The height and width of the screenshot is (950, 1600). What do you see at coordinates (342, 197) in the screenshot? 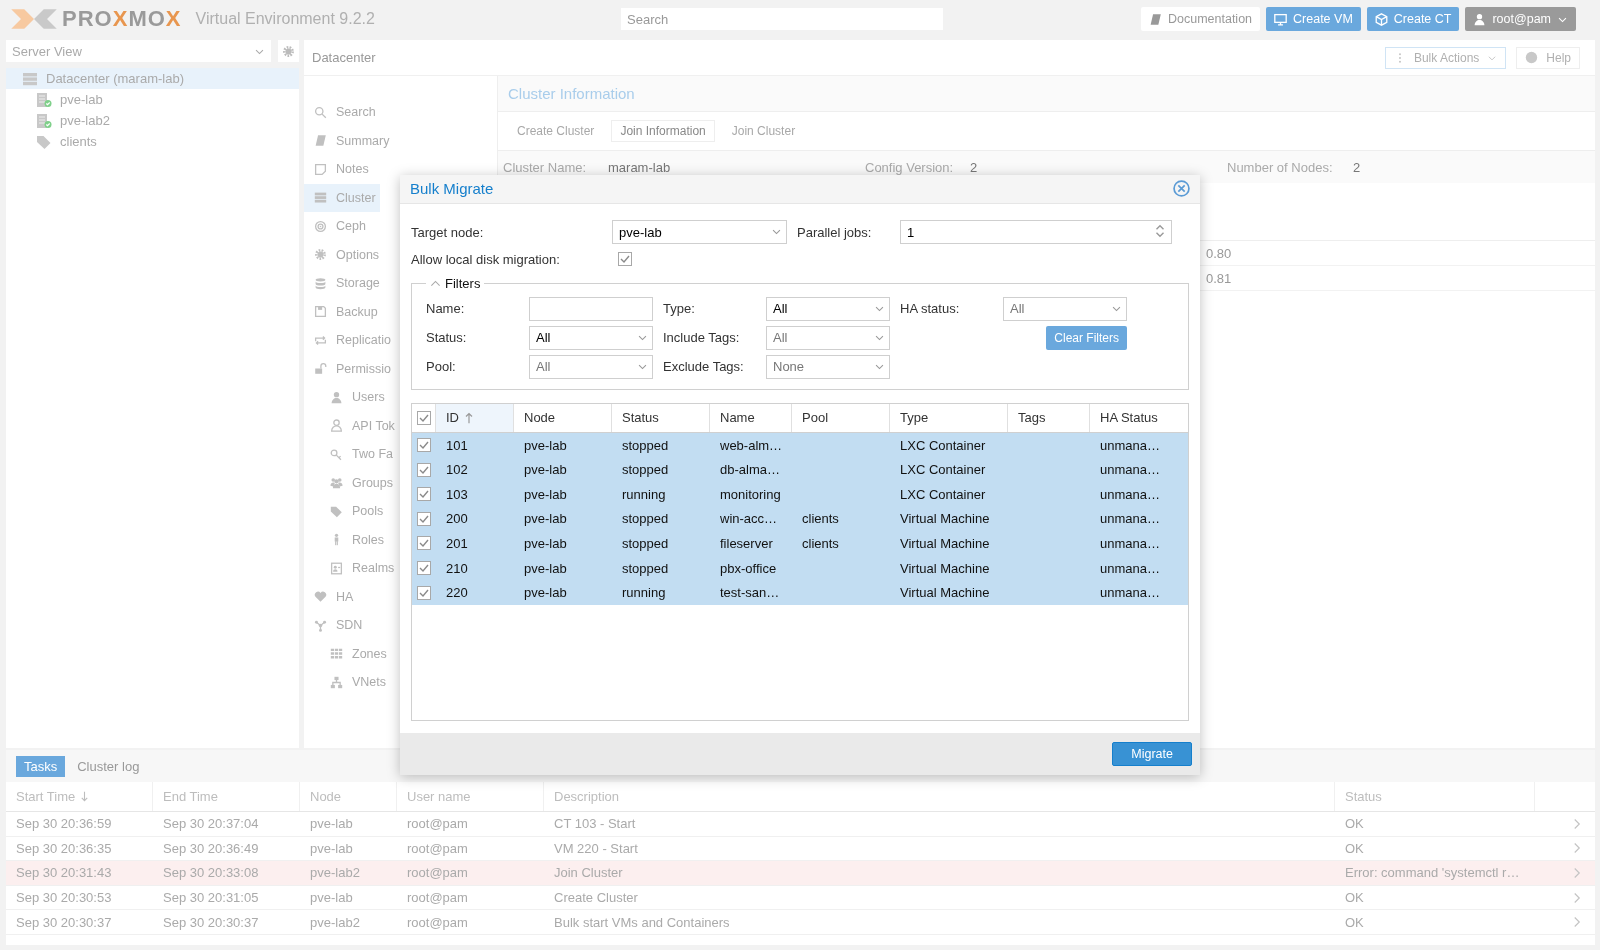
I see `nav-item: Cluster` at bounding box center [342, 197].